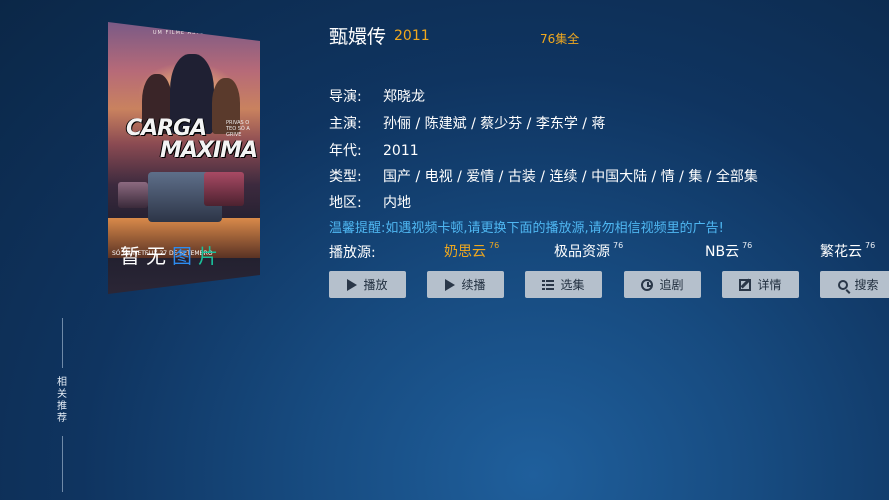  I want to click on poster-title-line2: MAXIMA, so click(209, 150).